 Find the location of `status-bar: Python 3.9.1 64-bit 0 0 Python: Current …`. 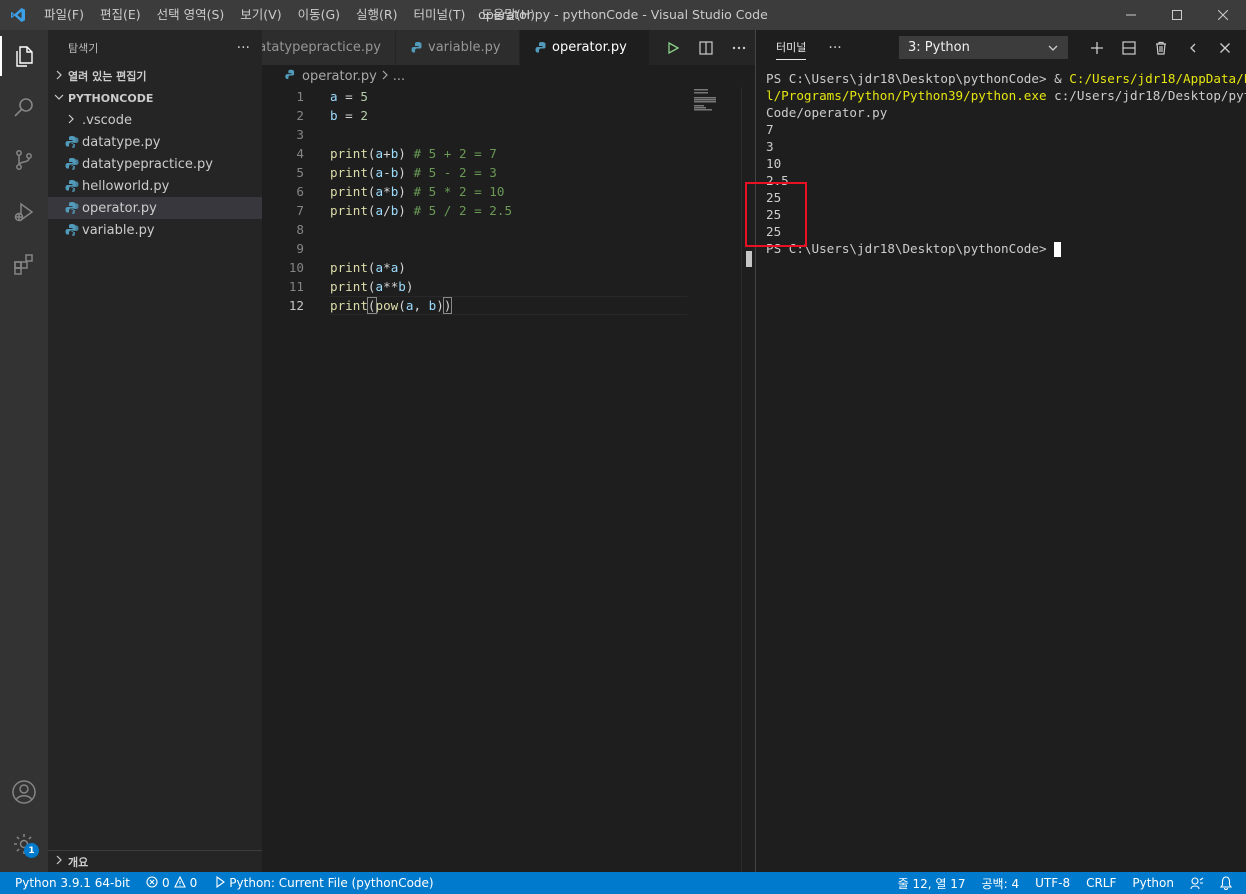

status-bar: Python 3.9.1 64-bit 0 0 Python: Current … is located at coordinates (623, 883).